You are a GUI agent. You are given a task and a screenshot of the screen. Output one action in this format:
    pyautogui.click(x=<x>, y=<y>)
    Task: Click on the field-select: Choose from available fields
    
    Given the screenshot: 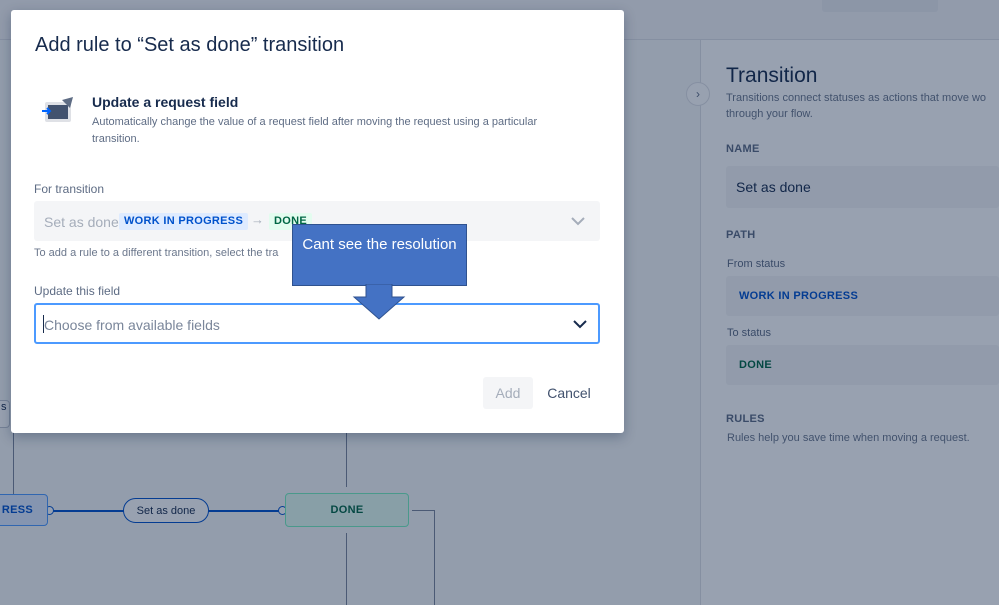 What is the action you would take?
    pyautogui.click(x=317, y=323)
    